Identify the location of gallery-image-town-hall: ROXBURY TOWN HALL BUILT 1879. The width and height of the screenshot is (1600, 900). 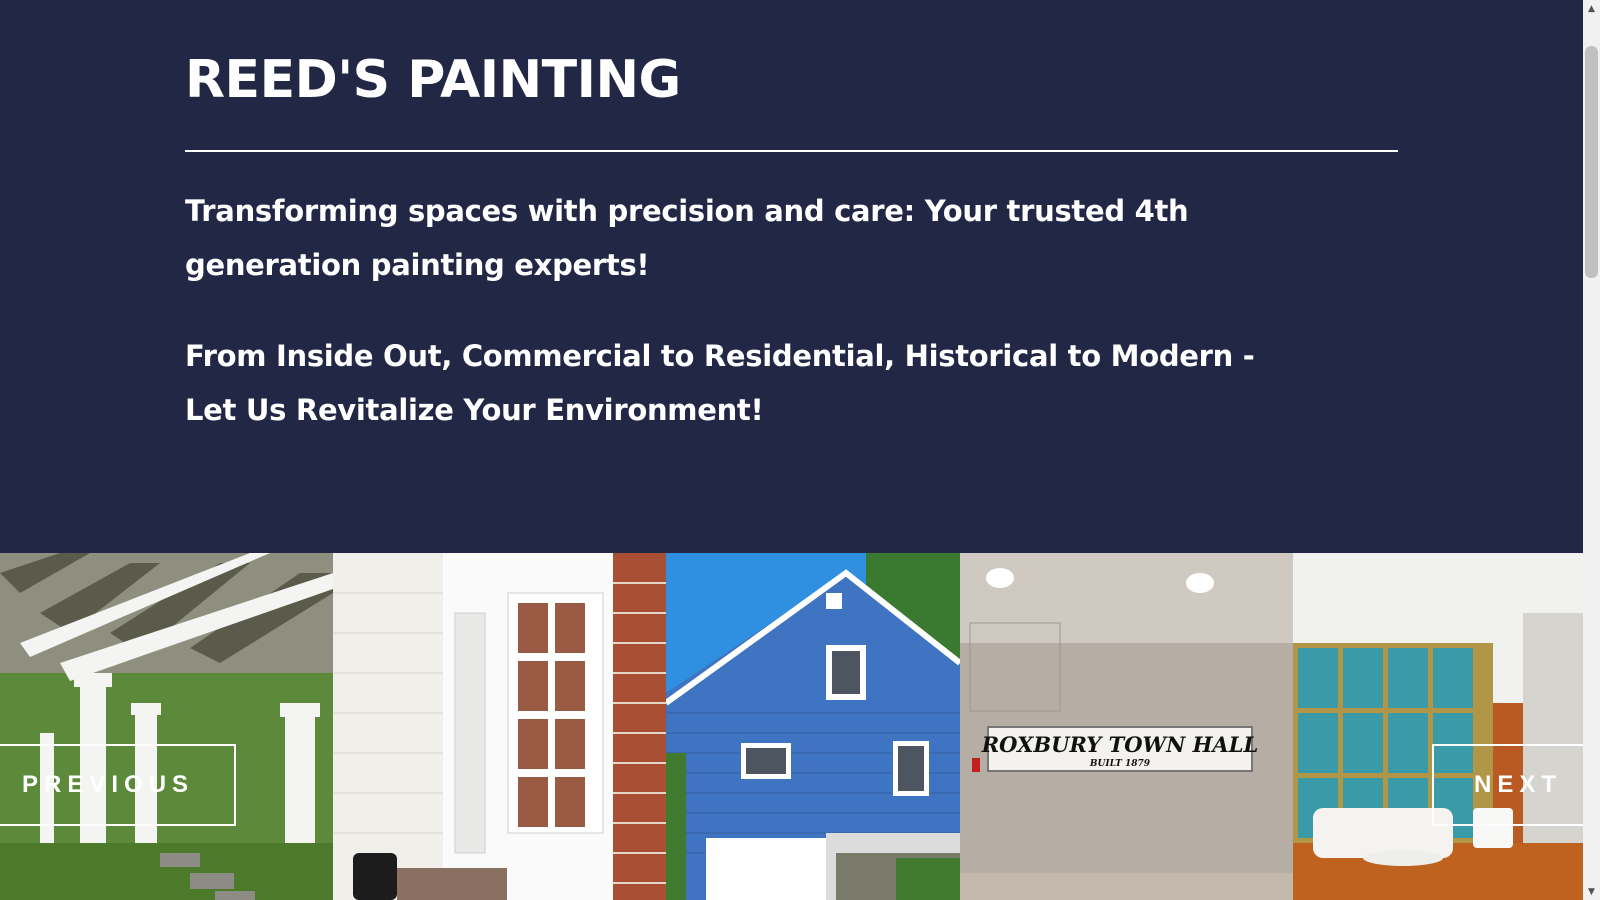
(1126, 726).